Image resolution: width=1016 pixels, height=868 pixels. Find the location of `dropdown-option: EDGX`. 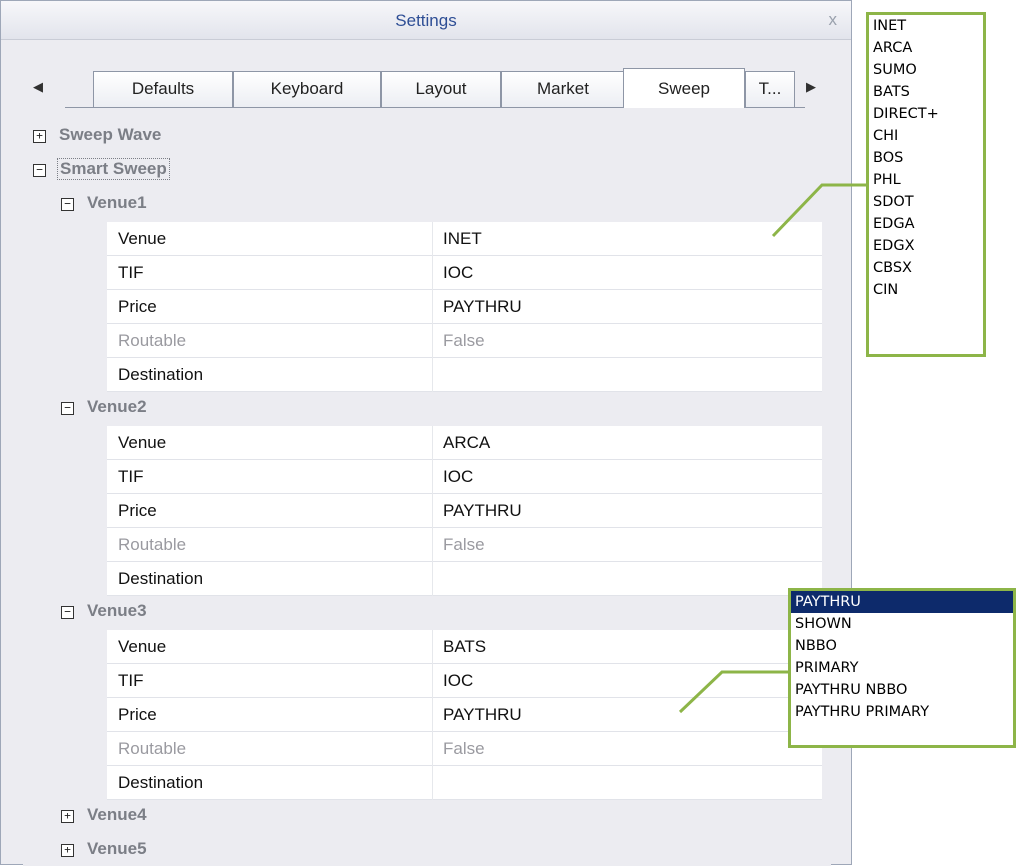

dropdown-option: EDGX is located at coordinates (926, 246).